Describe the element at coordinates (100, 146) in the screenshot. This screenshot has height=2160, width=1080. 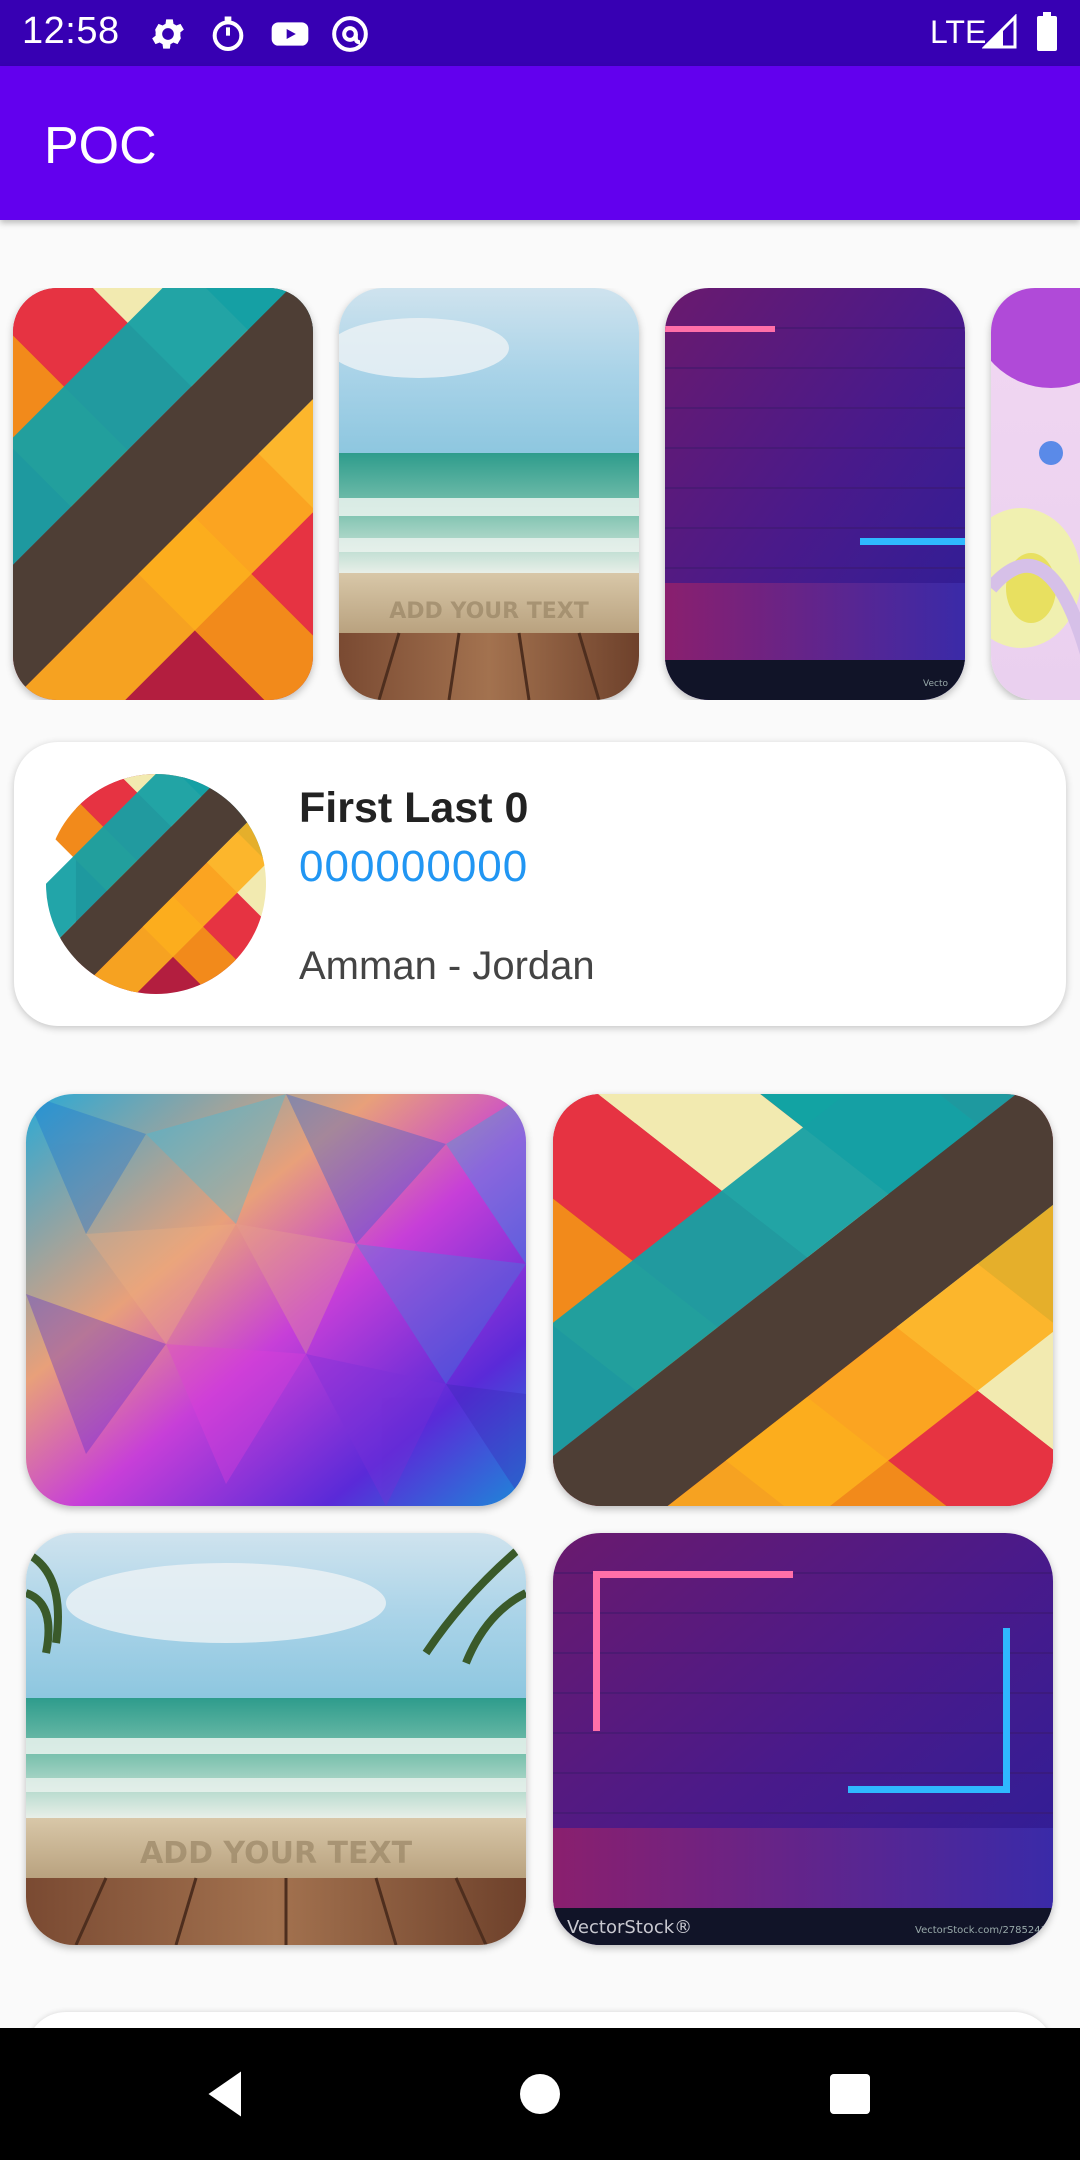
I see `page-title: POC` at that location.